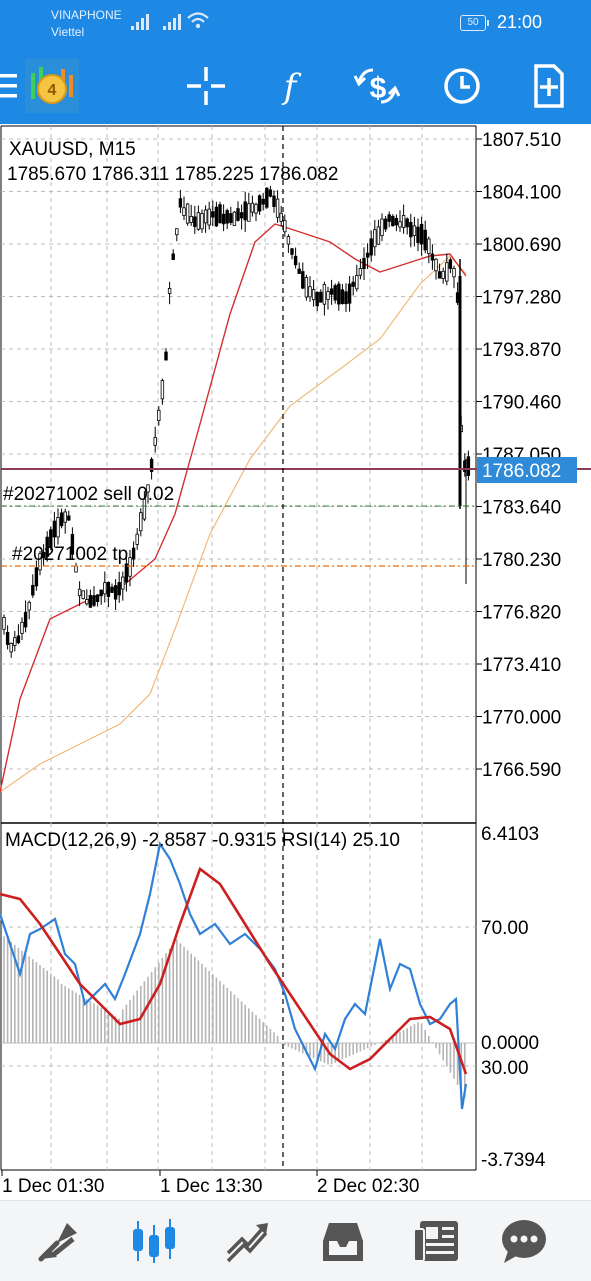 Image resolution: width=591 pixels, height=1281 pixels. What do you see at coordinates (473, 23) in the screenshot?
I see `battery-indicator: 50` at bounding box center [473, 23].